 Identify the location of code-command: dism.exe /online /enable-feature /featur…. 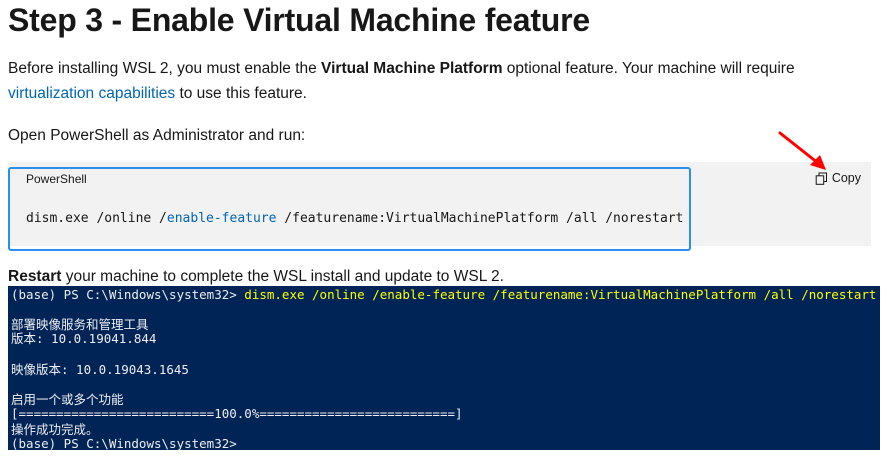
(354, 218).